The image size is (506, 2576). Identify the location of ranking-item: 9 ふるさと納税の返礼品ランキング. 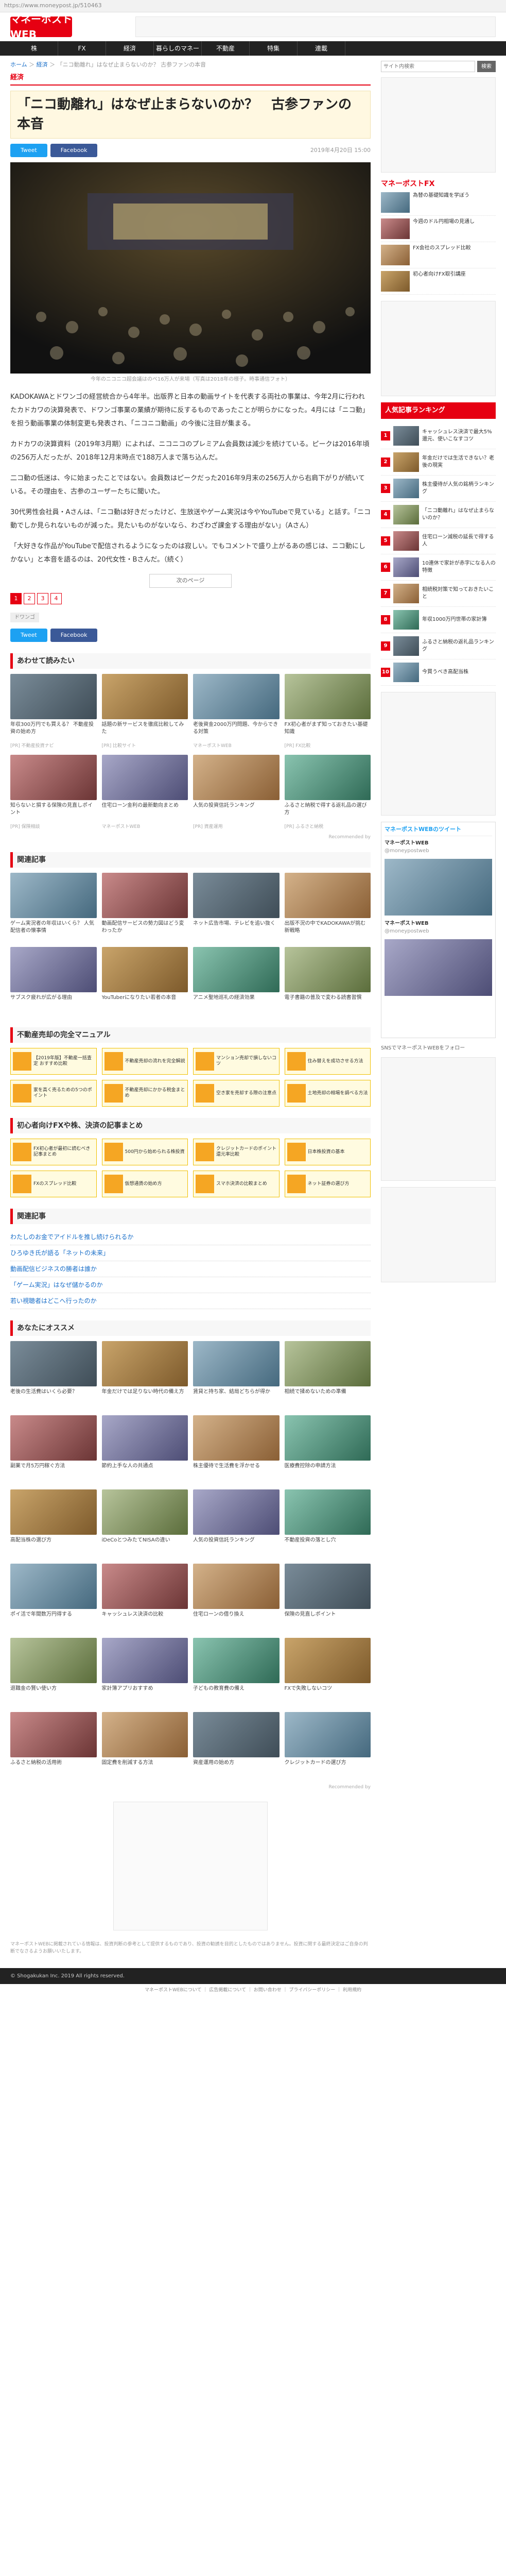
(439, 646).